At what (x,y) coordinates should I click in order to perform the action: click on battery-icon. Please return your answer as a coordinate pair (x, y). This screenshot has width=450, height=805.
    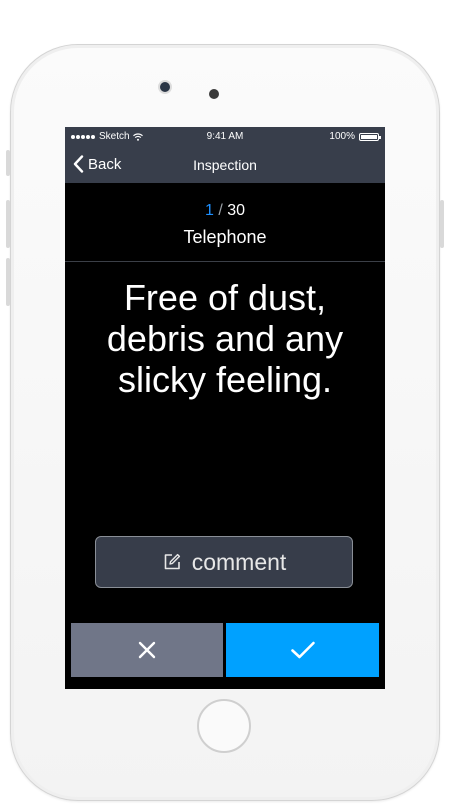
    Looking at the image, I should click on (370, 136).